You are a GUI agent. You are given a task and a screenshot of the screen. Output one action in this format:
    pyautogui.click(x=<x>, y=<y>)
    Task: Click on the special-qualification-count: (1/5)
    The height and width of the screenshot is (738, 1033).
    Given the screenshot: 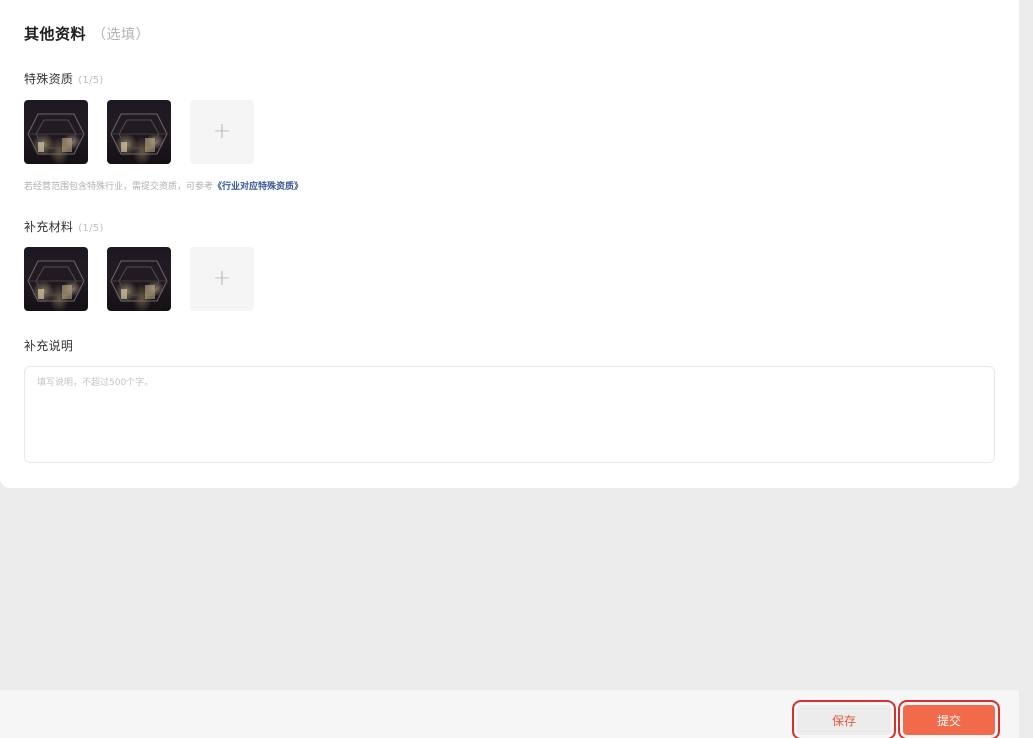 What is the action you would take?
    pyautogui.click(x=91, y=80)
    